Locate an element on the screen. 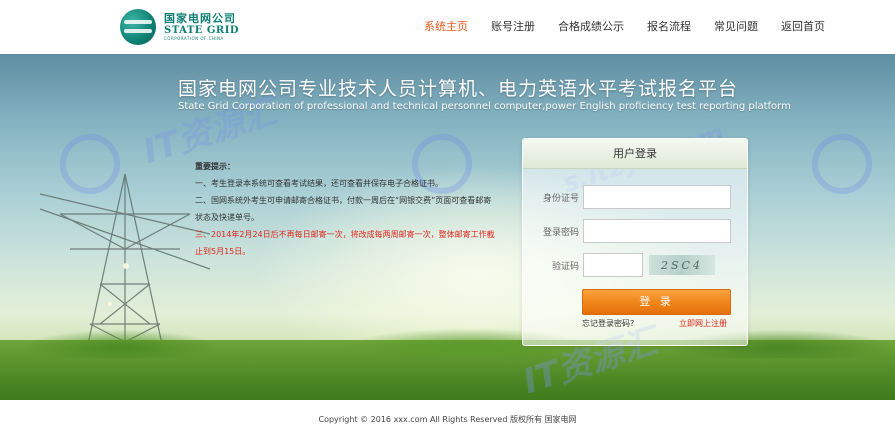  login-title: 用户登录 is located at coordinates (635, 154).